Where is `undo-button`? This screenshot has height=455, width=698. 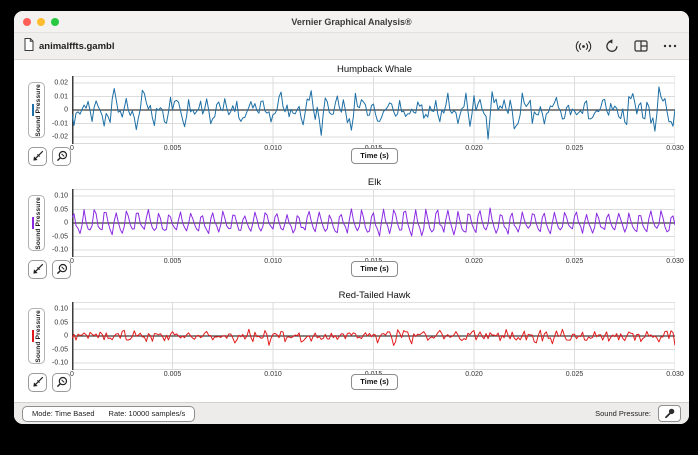 undo-button is located at coordinates (612, 46).